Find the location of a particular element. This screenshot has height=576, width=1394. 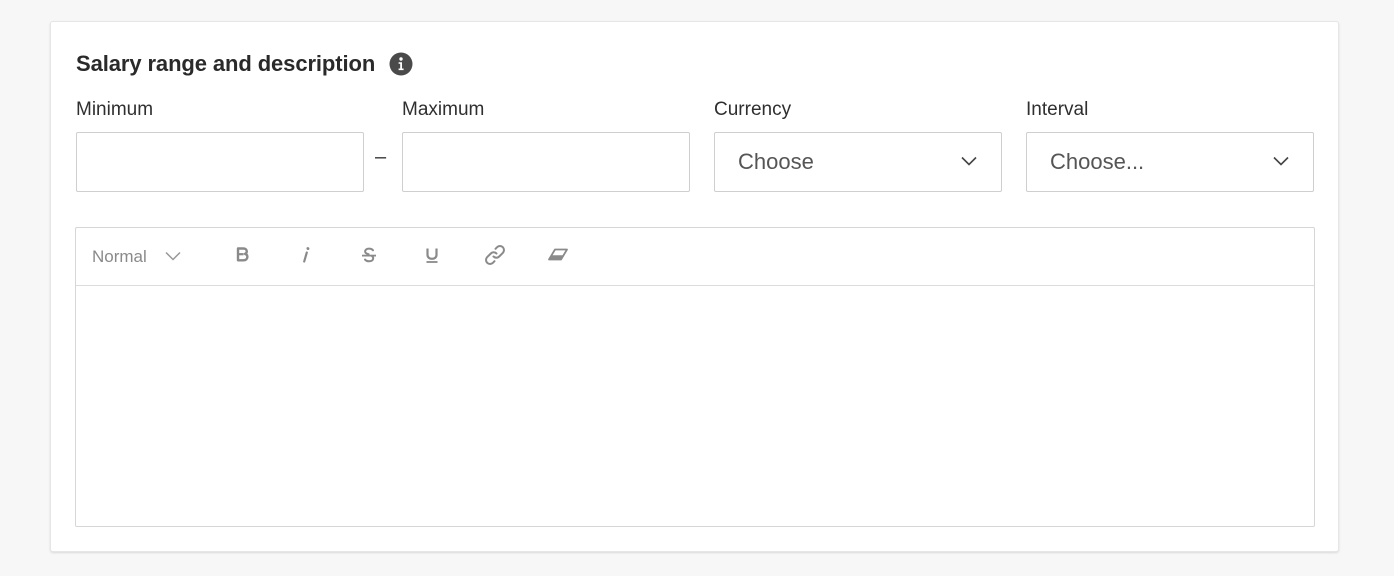

strikethrough-icon is located at coordinates (369, 257).